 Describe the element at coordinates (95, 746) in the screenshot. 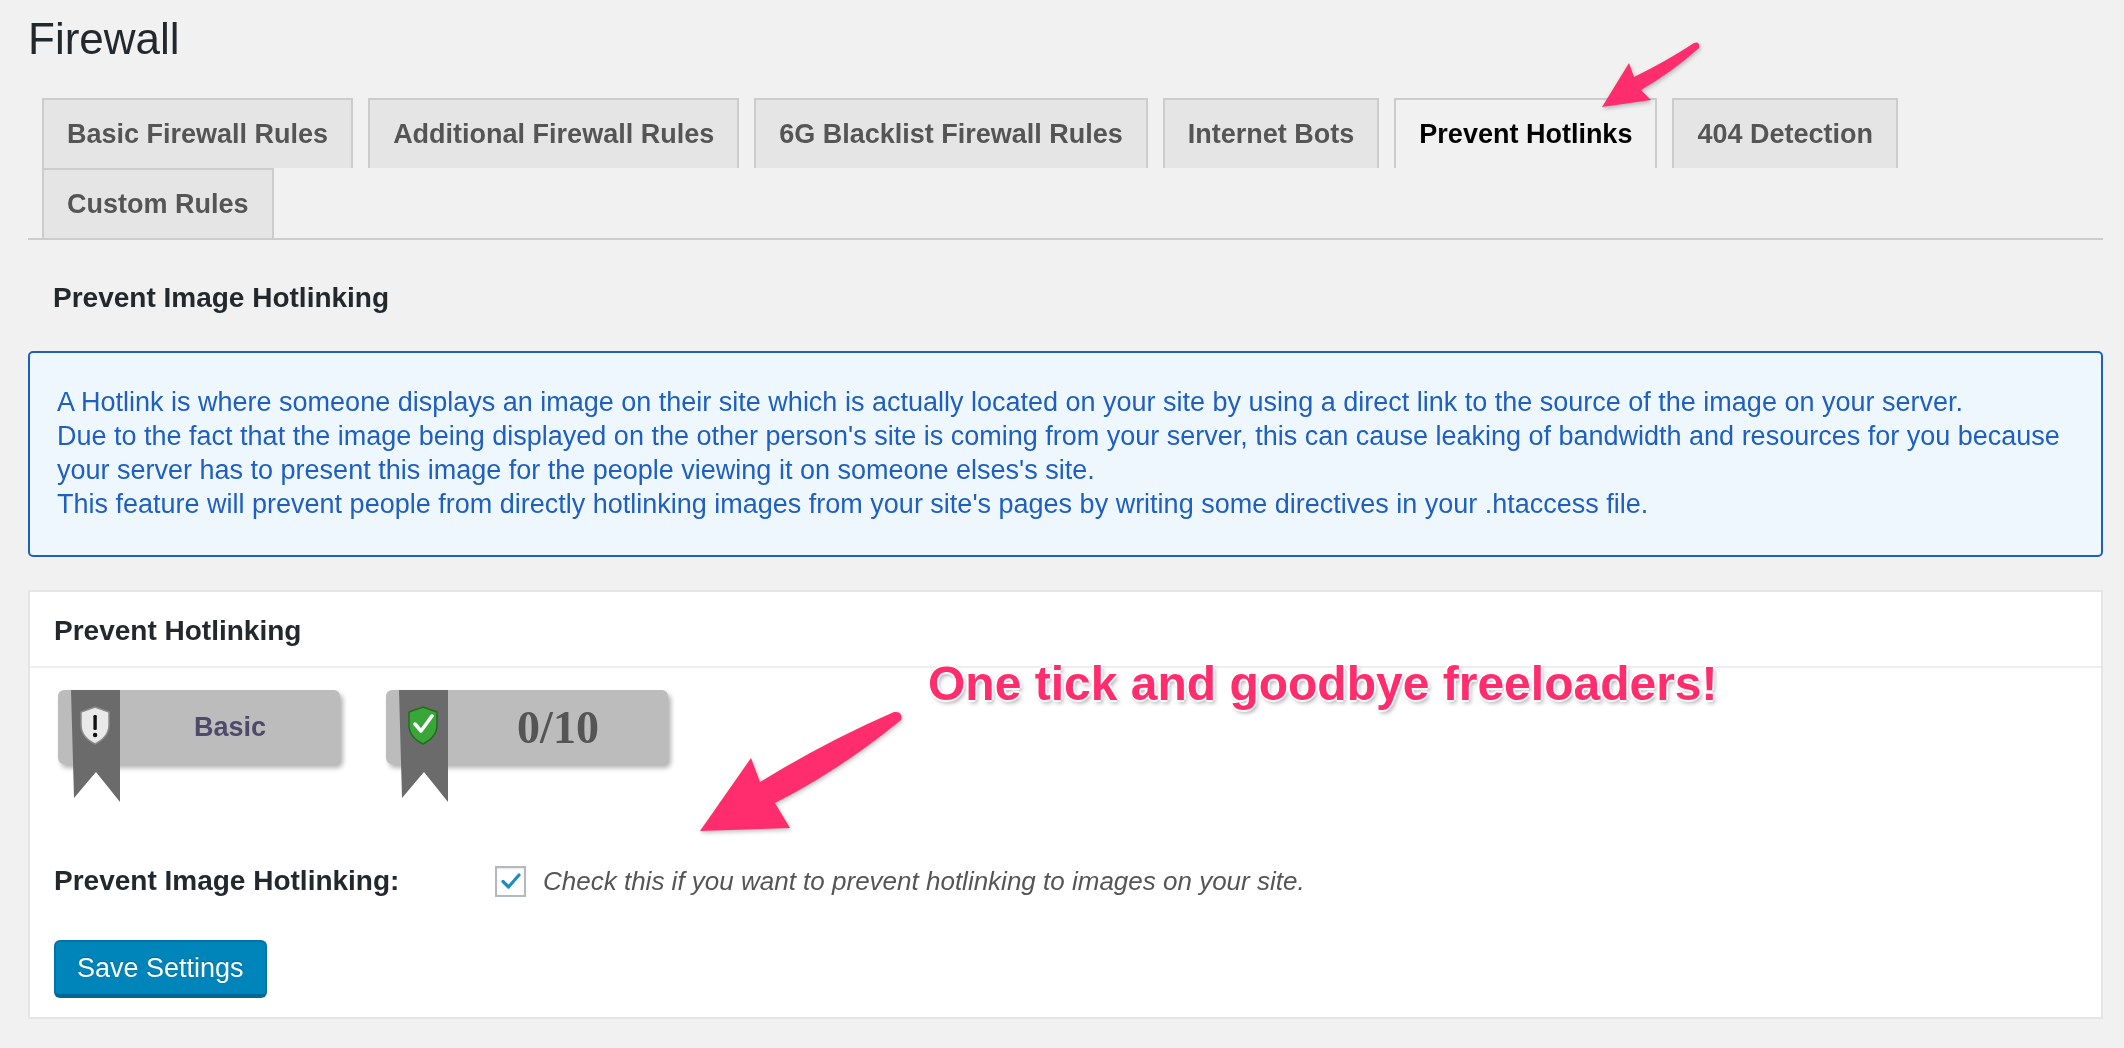

I see `exclamation-shield-ribbon-icon` at that location.